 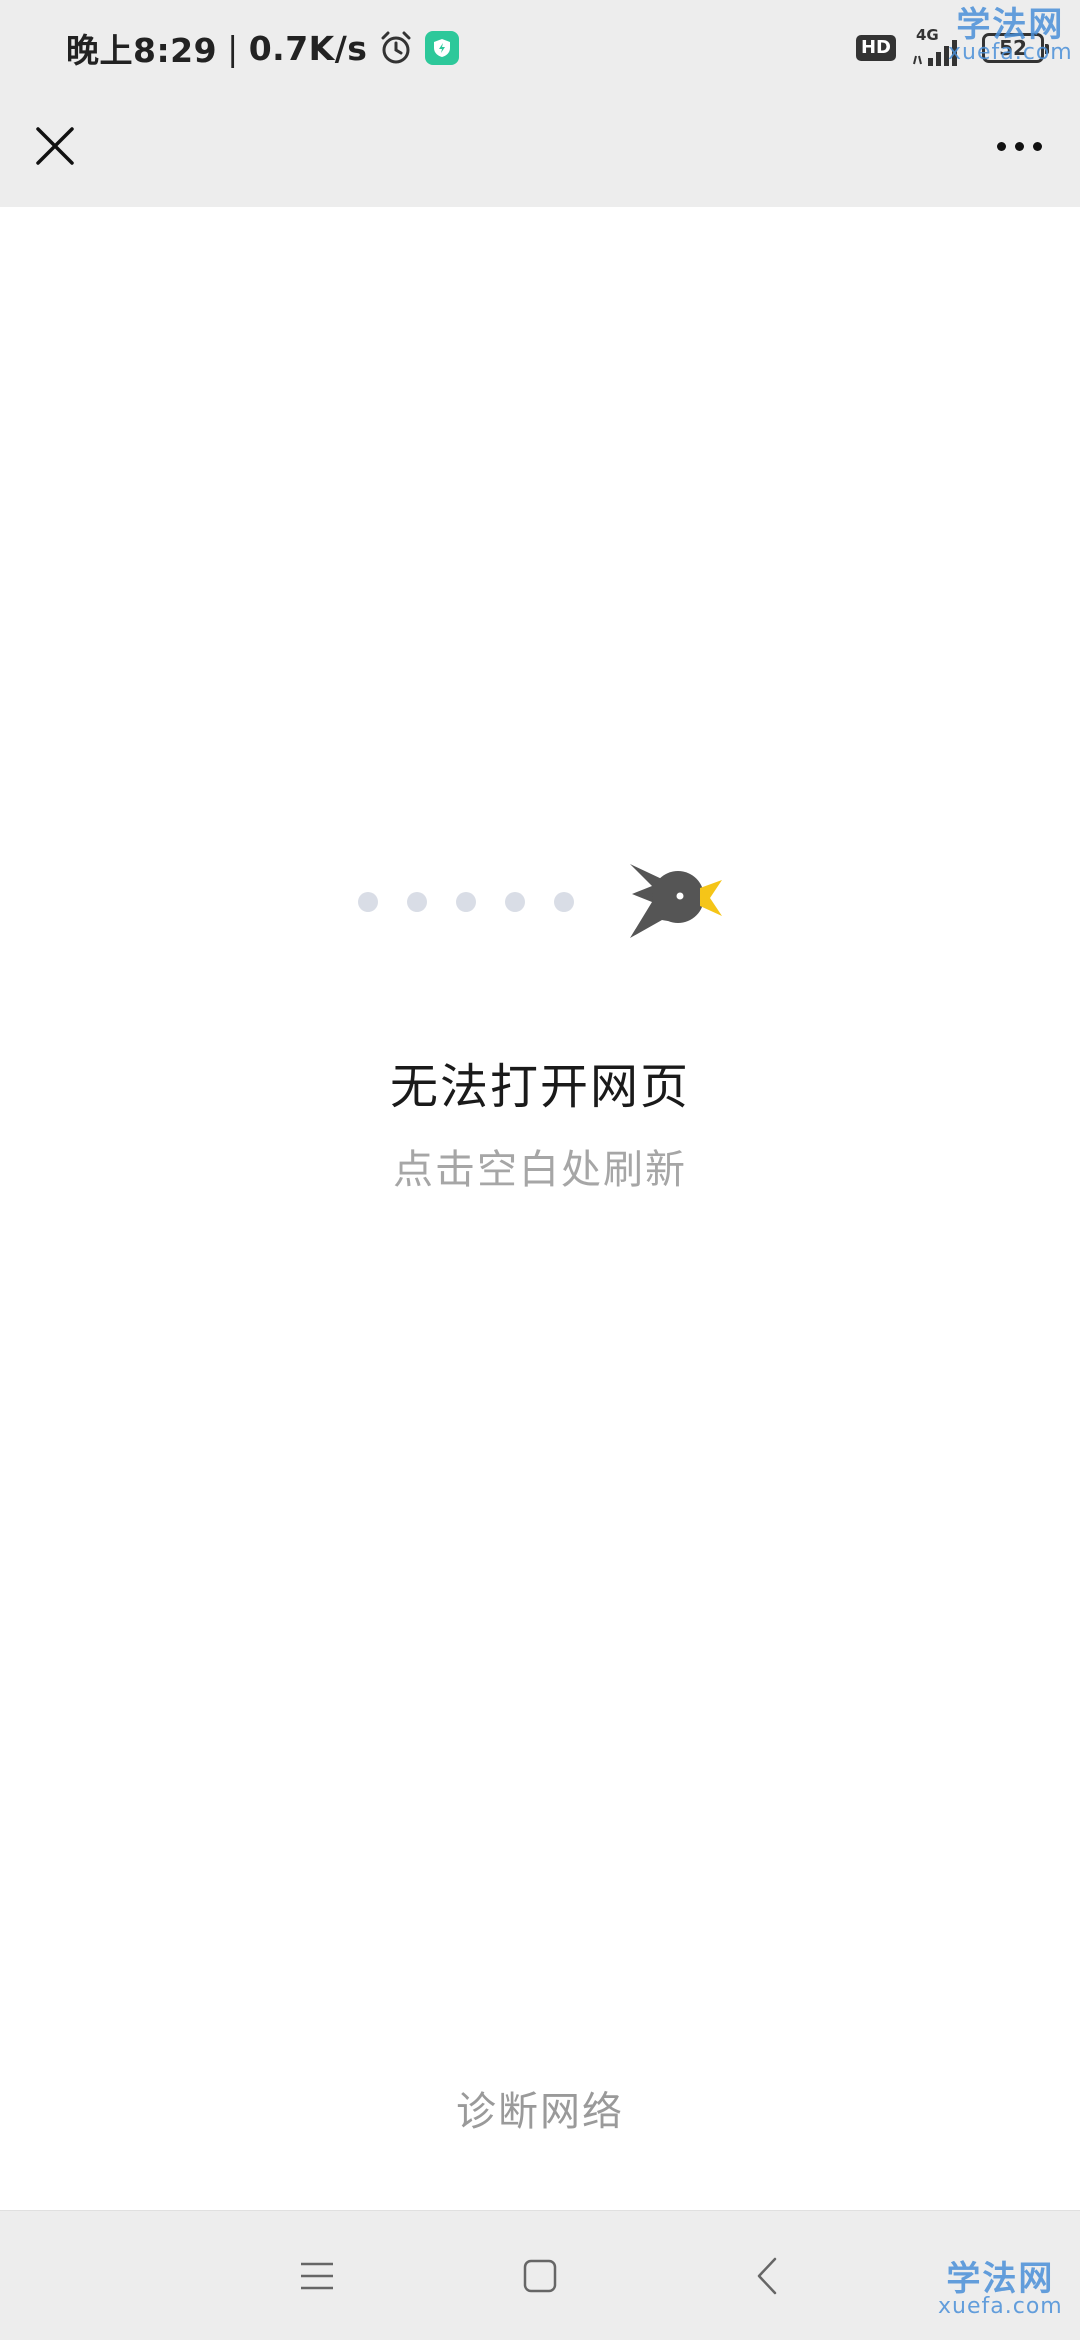 I want to click on back-button, so click(x=767, y=2276).